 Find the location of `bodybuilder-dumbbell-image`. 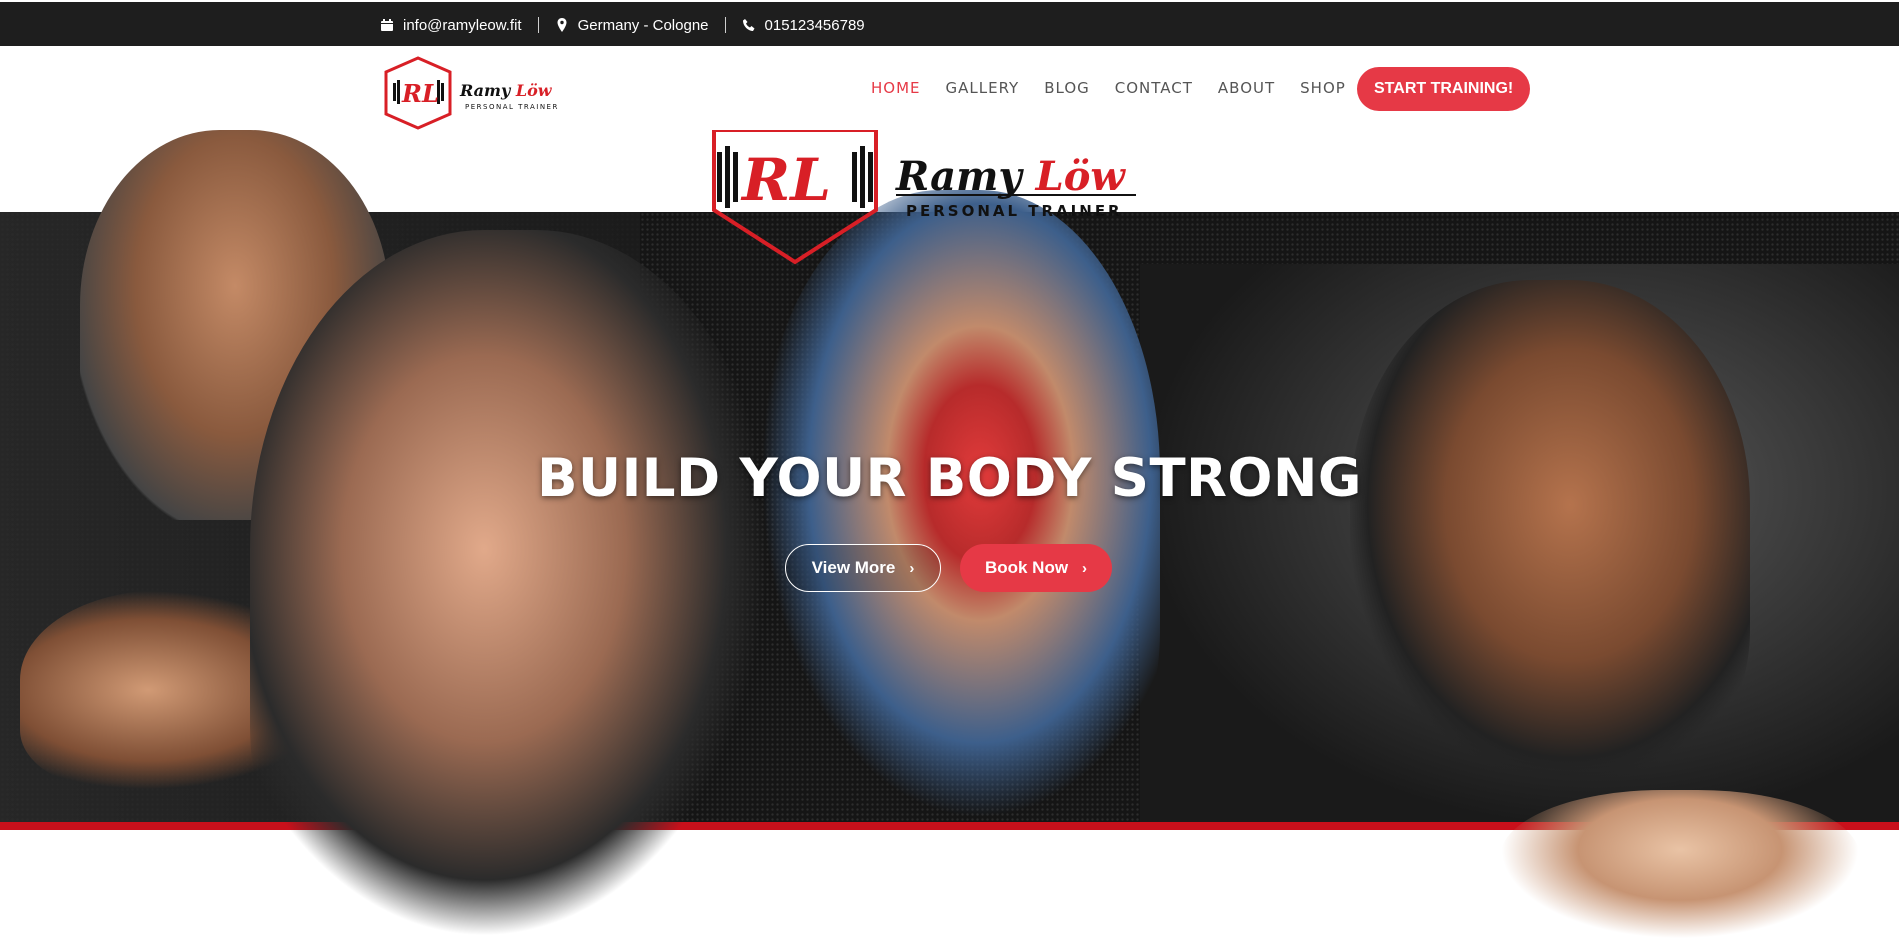

bodybuilder-dumbbell-image is located at coordinates (1550, 530).